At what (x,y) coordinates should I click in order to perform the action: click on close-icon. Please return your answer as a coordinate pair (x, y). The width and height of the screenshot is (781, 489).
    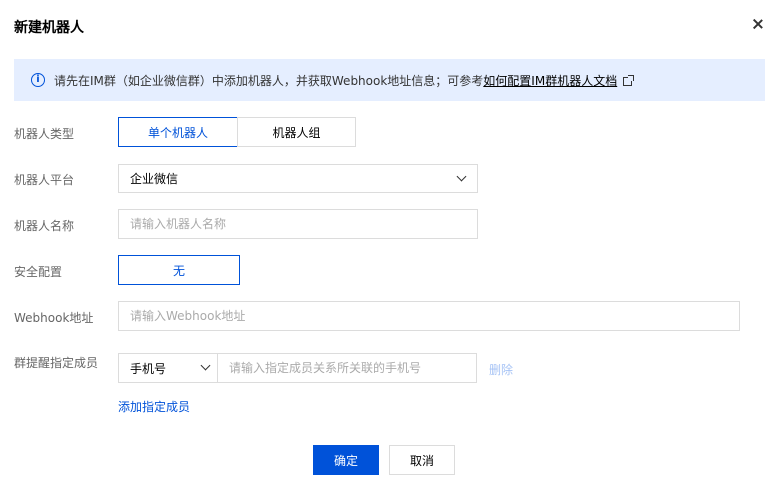
    Looking at the image, I should click on (758, 24).